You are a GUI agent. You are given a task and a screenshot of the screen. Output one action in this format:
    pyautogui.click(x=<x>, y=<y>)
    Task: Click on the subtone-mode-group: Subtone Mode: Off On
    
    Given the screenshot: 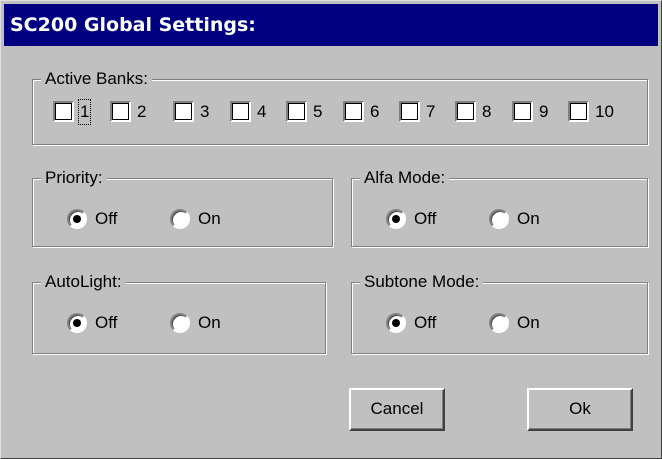 What is the action you would take?
    pyautogui.click(x=499, y=313)
    